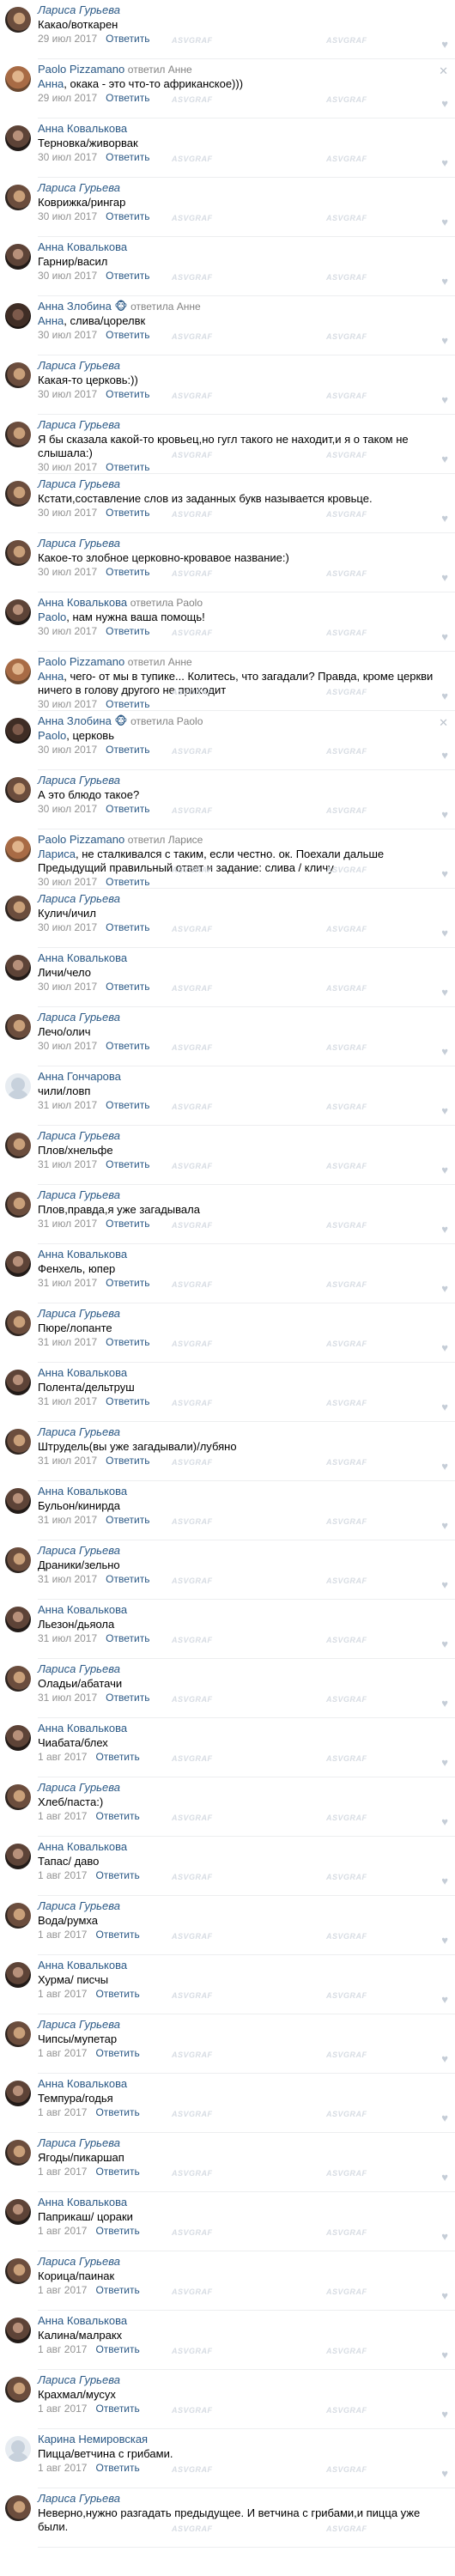  Describe the element at coordinates (51, 676) in the screenshot. I see `mention-link: Анна` at that location.